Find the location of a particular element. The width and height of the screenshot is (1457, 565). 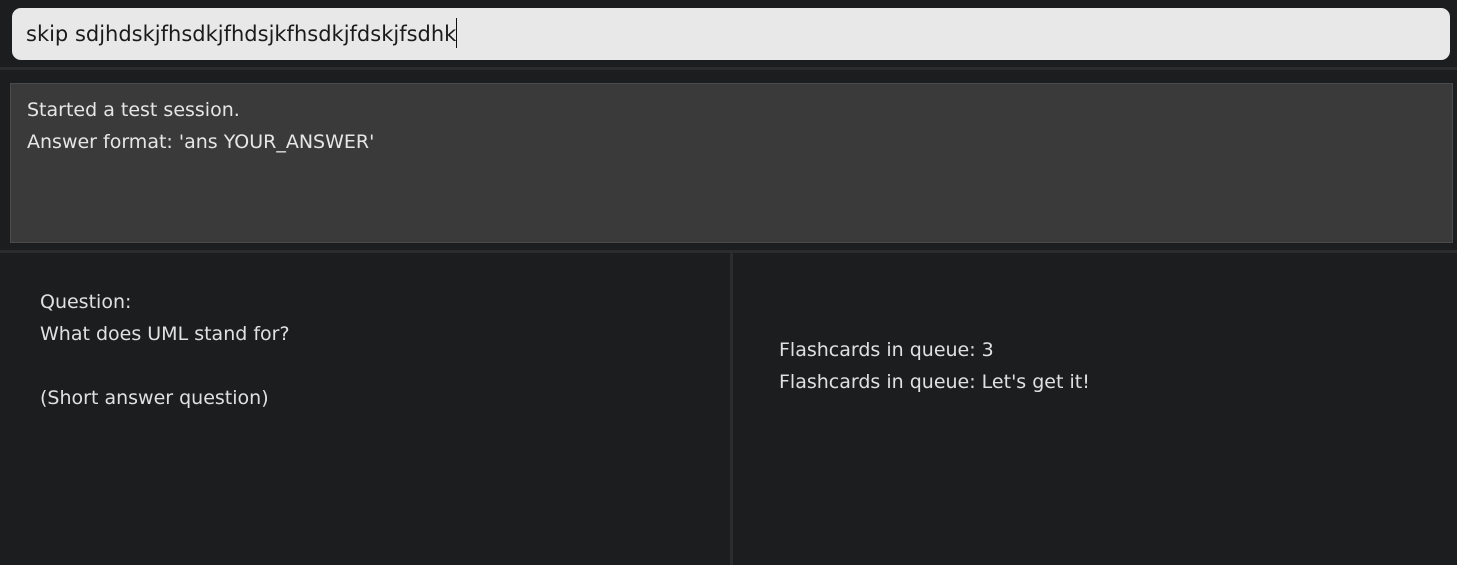

spacer-line is located at coordinates (365, 366).